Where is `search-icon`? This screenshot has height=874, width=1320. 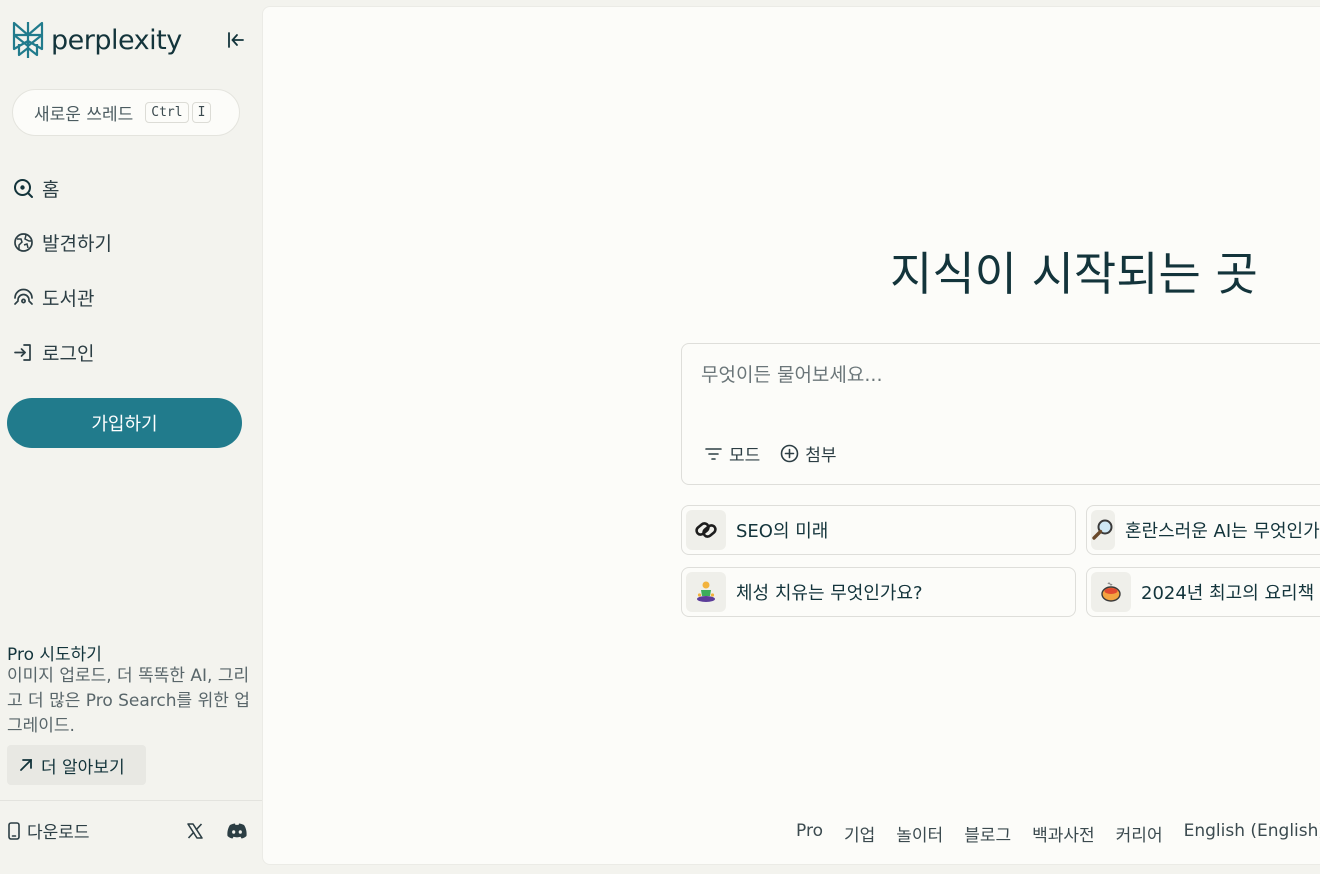 search-icon is located at coordinates (23, 188).